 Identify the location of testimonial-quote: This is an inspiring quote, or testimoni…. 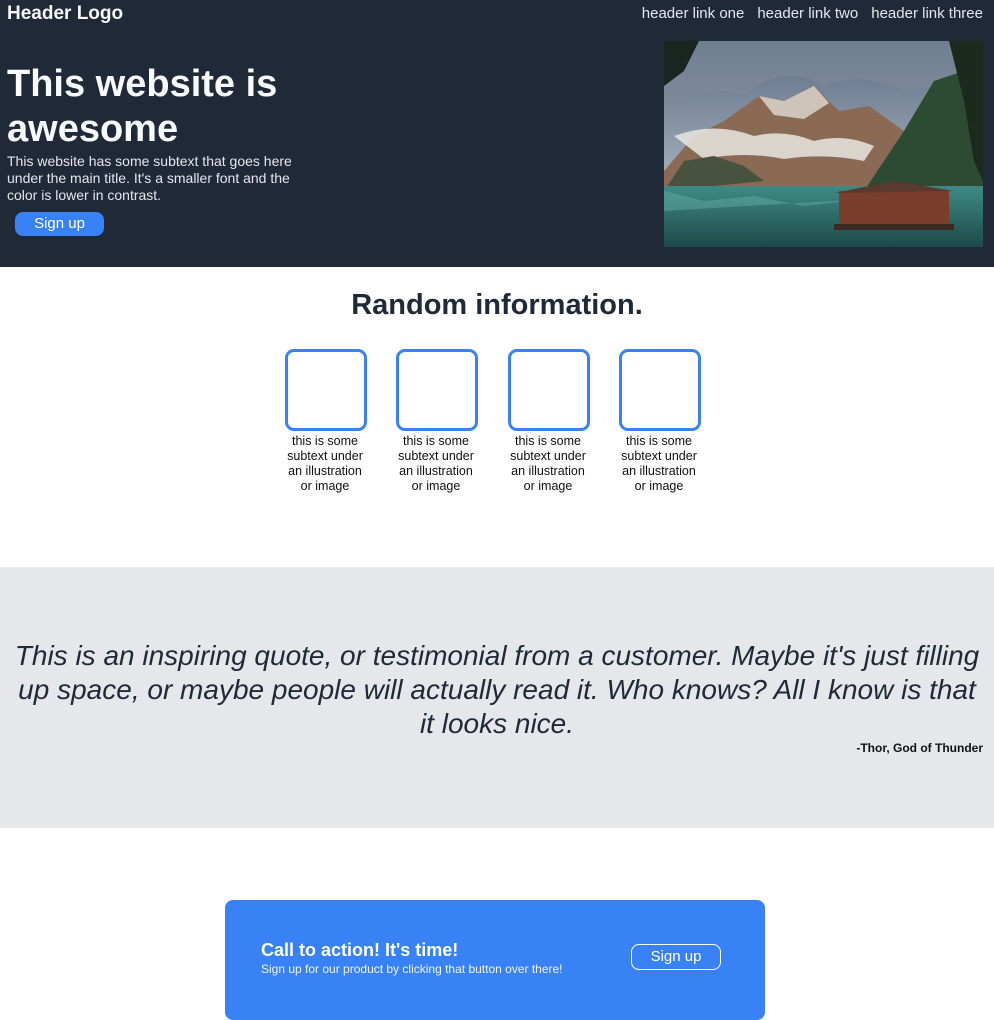
(497, 689).